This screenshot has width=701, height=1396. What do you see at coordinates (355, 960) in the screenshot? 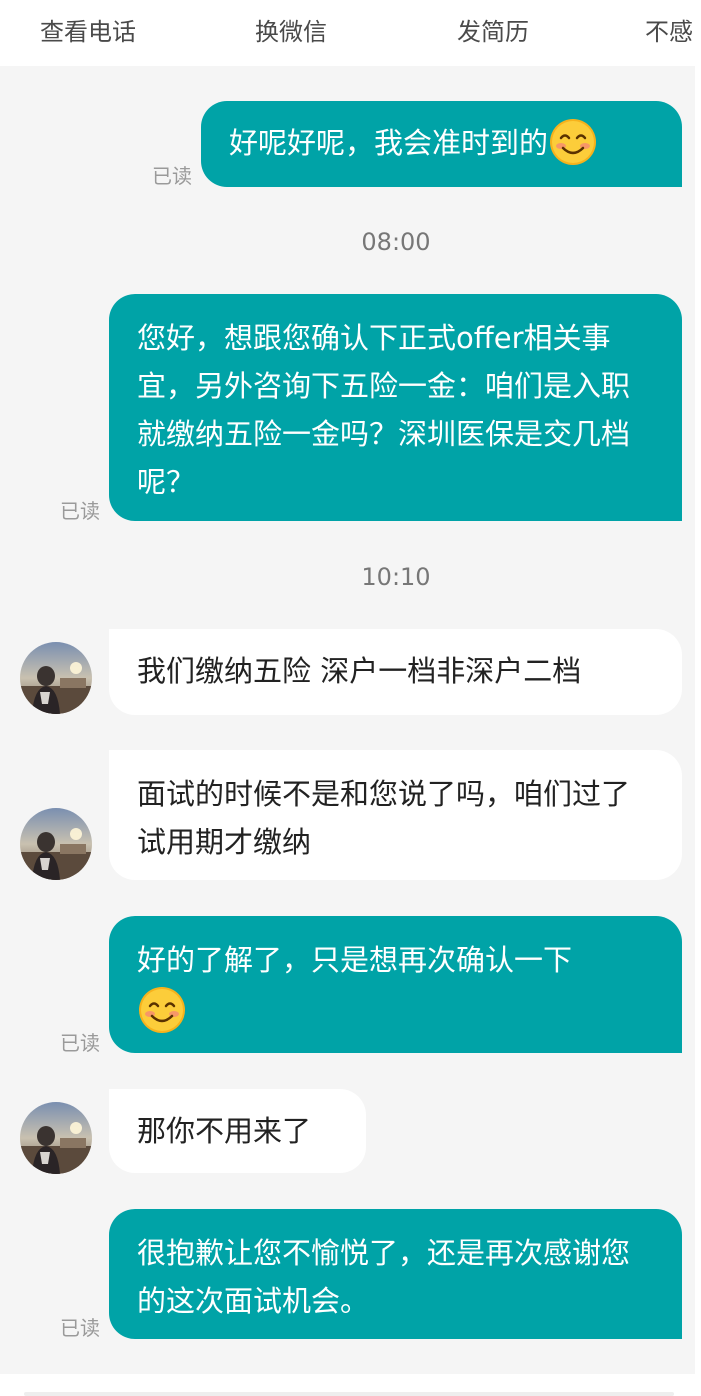
I see `message-text: 好的了解了，只是想再次确认一下` at bounding box center [355, 960].